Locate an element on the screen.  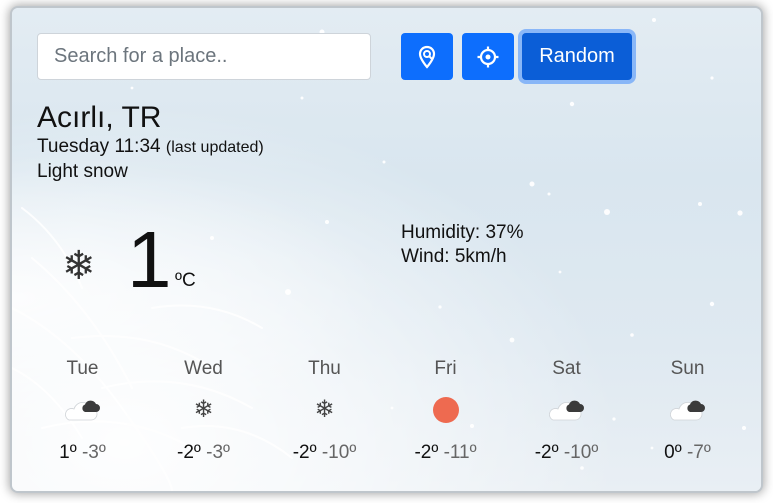
random-button: Random is located at coordinates (577, 56).